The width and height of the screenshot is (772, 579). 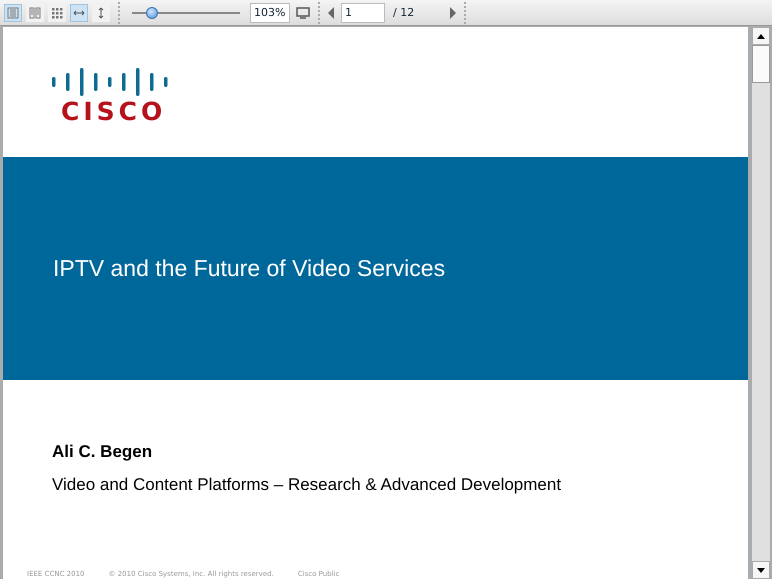 What do you see at coordinates (79, 13) in the screenshot?
I see `fit-width-view-button` at bounding box center [79, 13].